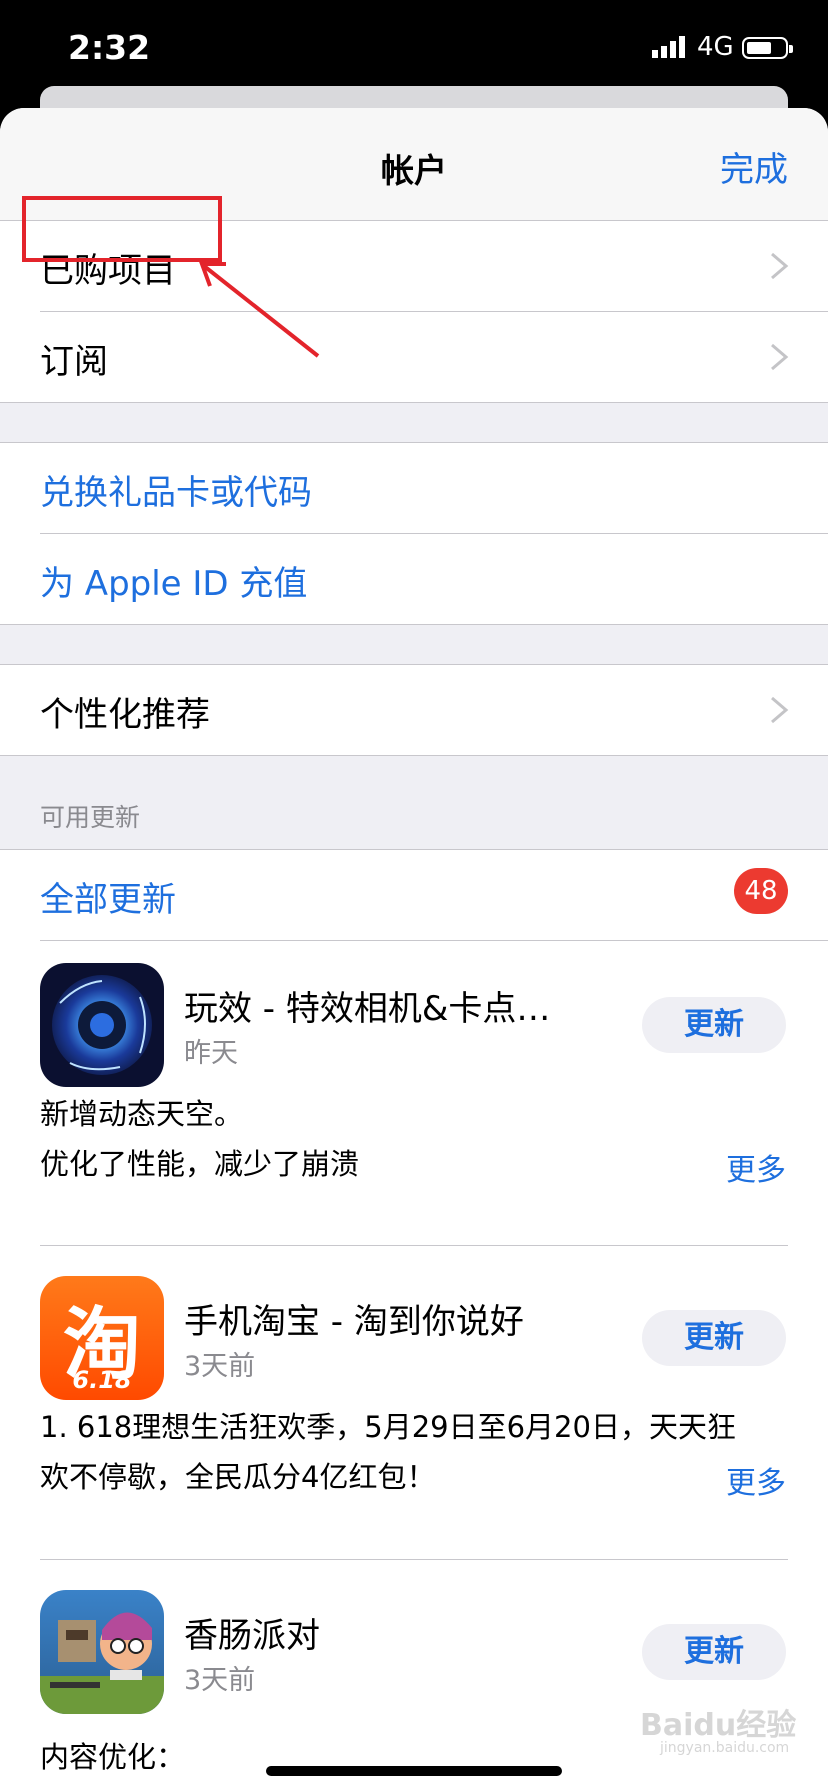 The image size is (828, 1792). I want to click on app-date: 昨天, so click(211, 1053).